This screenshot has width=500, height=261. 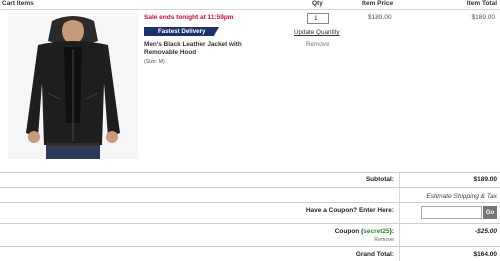 What do you see at coordinates (483, 17) in the screenshot?
I see `item-total: $189.00` at bounding box center [483, 17].